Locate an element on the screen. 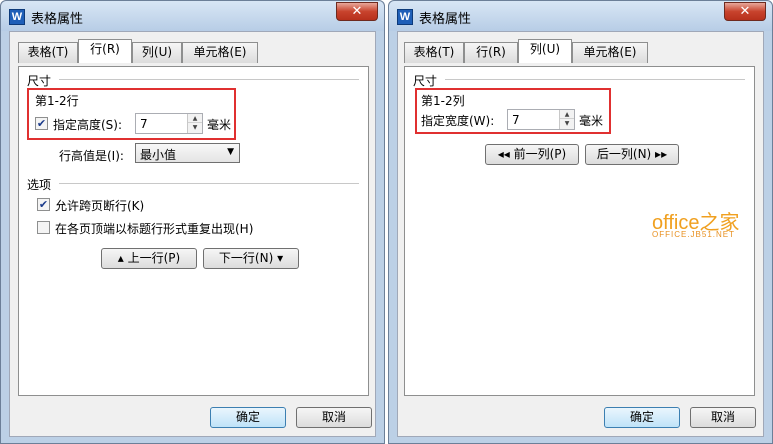 The width and height of the screenshot is (773, 444). row-height-value: 7 is located at coordinates (144, 124).